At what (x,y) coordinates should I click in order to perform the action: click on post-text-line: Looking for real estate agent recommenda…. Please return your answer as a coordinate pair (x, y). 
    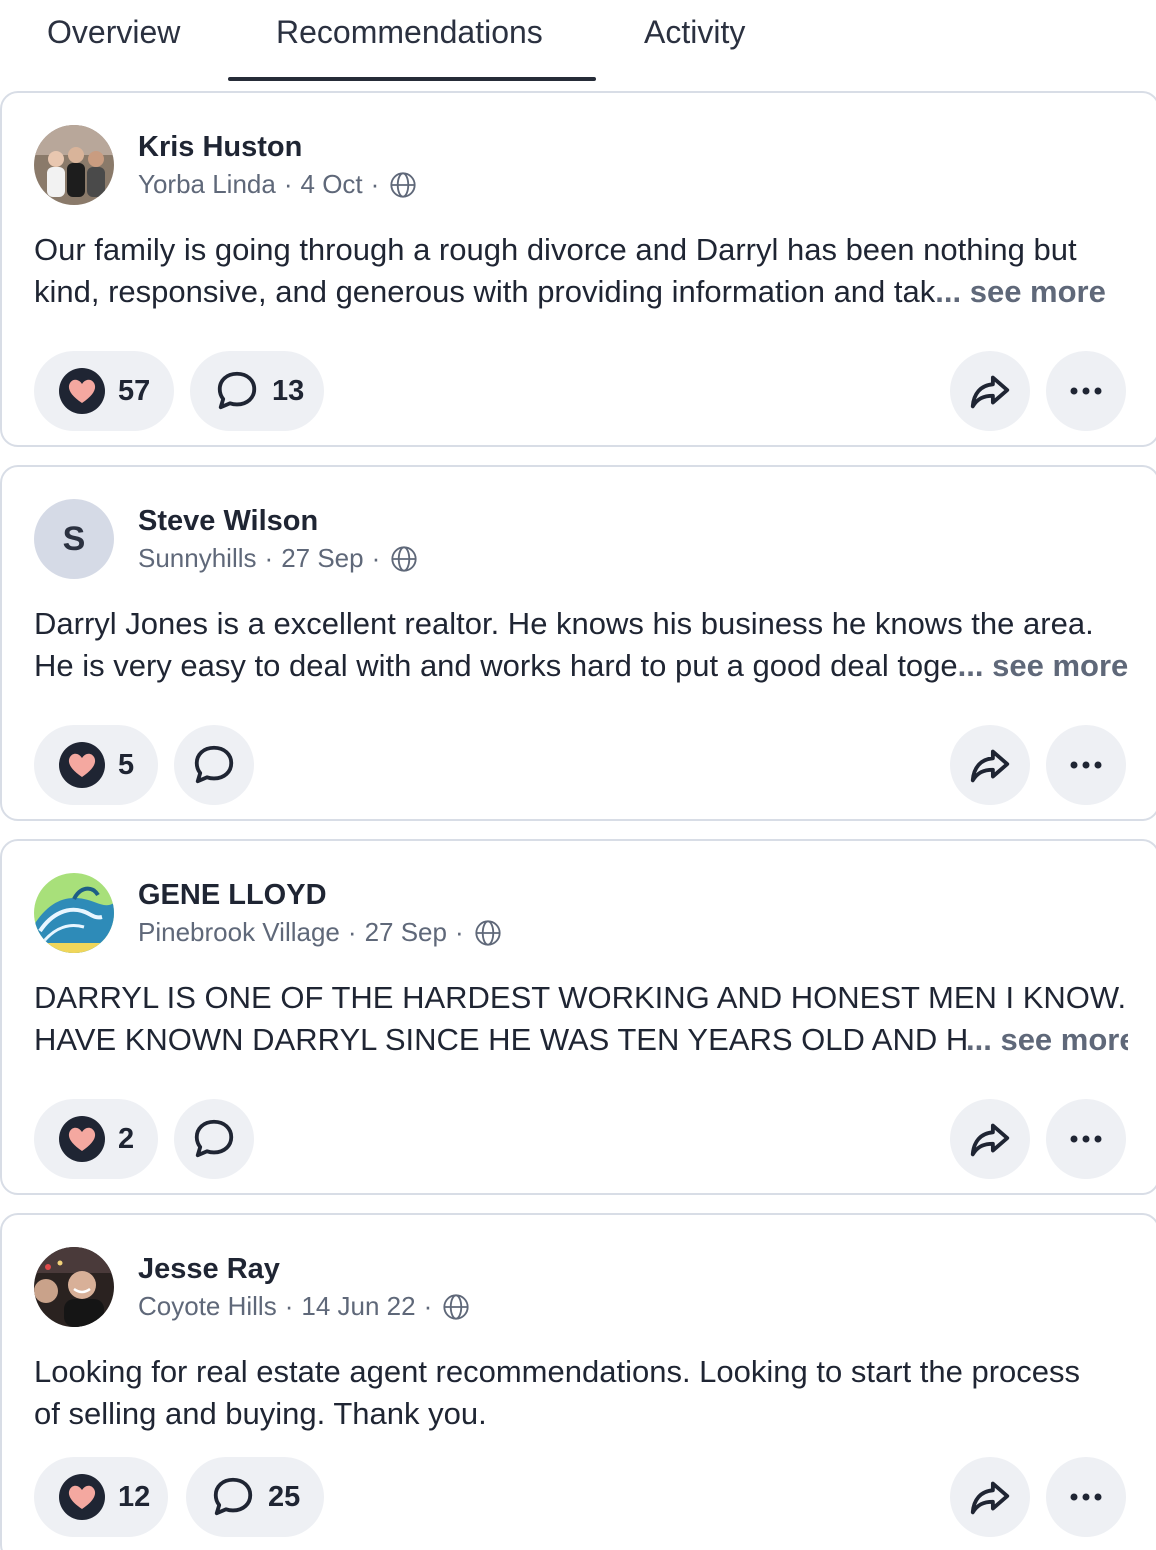
    Looking at the image, I should click on (557, 1371).